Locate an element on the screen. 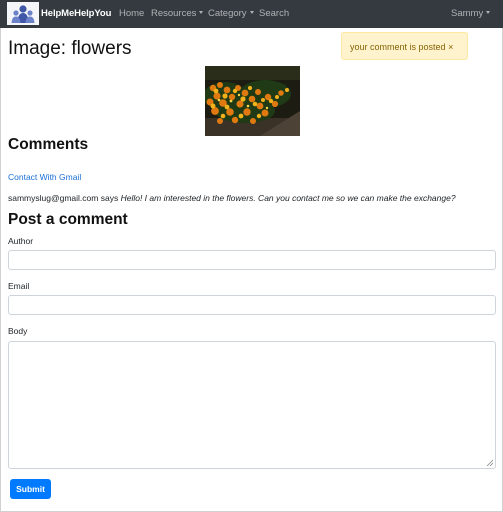 The image size is (503, 512). comments-heading: Comments is located at coordinates (48, 144).